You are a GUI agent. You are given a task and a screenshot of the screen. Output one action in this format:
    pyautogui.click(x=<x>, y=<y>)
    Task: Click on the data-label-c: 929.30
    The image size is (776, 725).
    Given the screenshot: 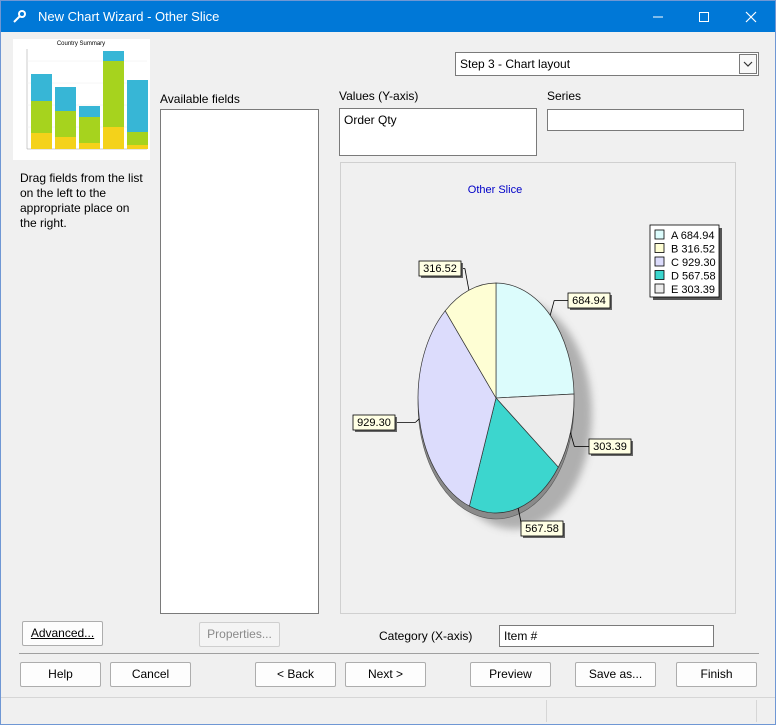 What is the action you would take?
    pyautogui.click(x=374, y=423)
    